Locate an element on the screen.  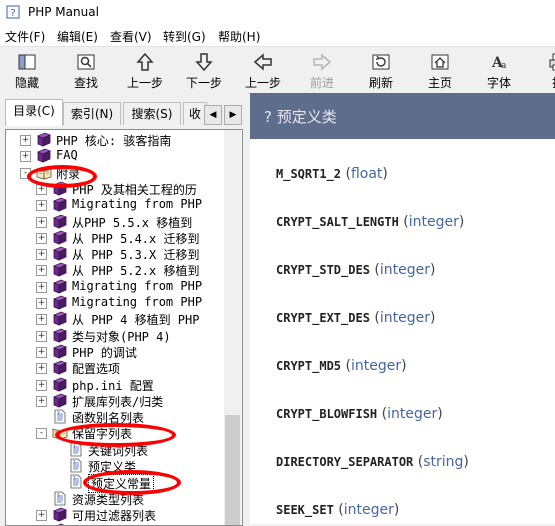
open-paren: ( is located at coordinates (338, 510).